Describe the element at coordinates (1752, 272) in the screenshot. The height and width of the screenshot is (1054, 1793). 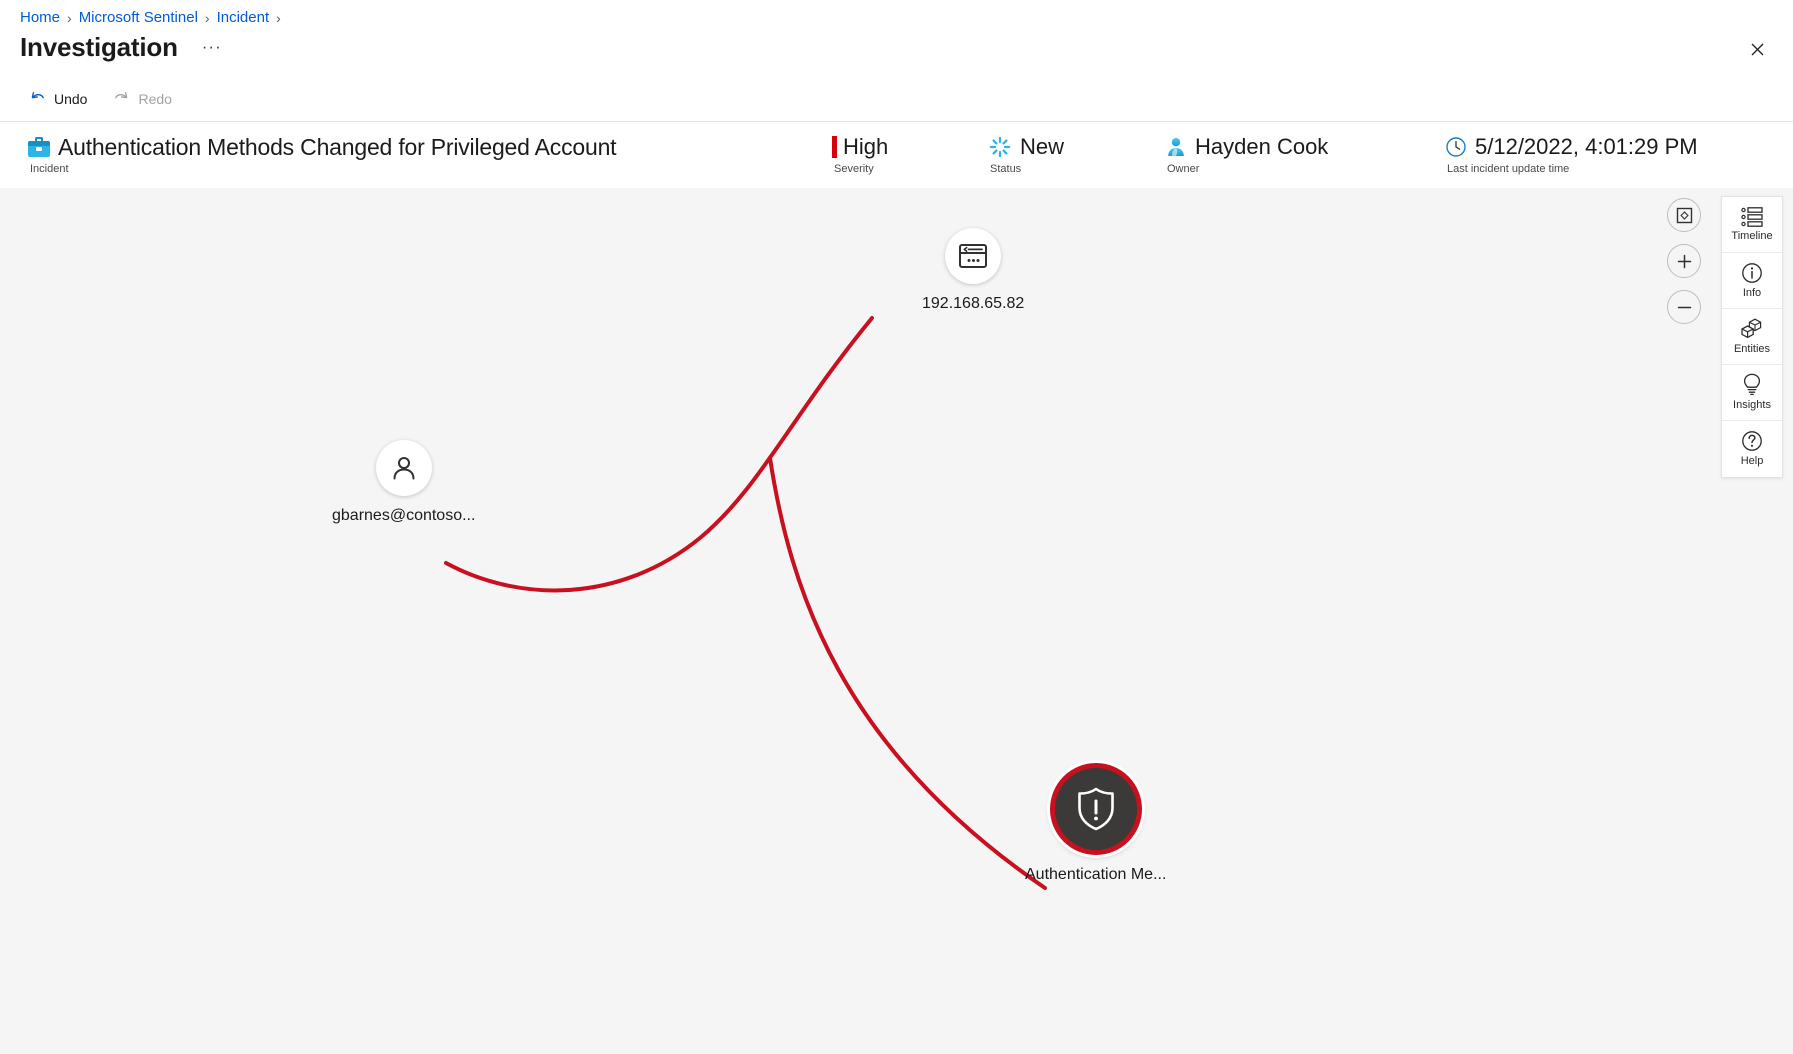
I see `info-icon` at that location.